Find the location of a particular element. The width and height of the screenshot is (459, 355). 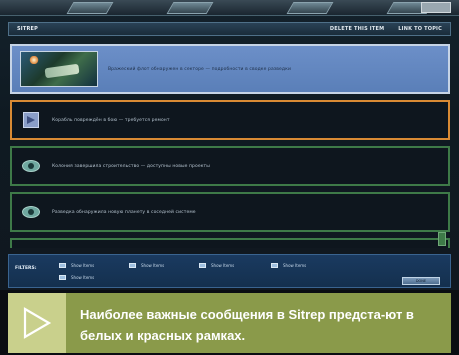

arrow-panel is located at coordinates (37, 323).